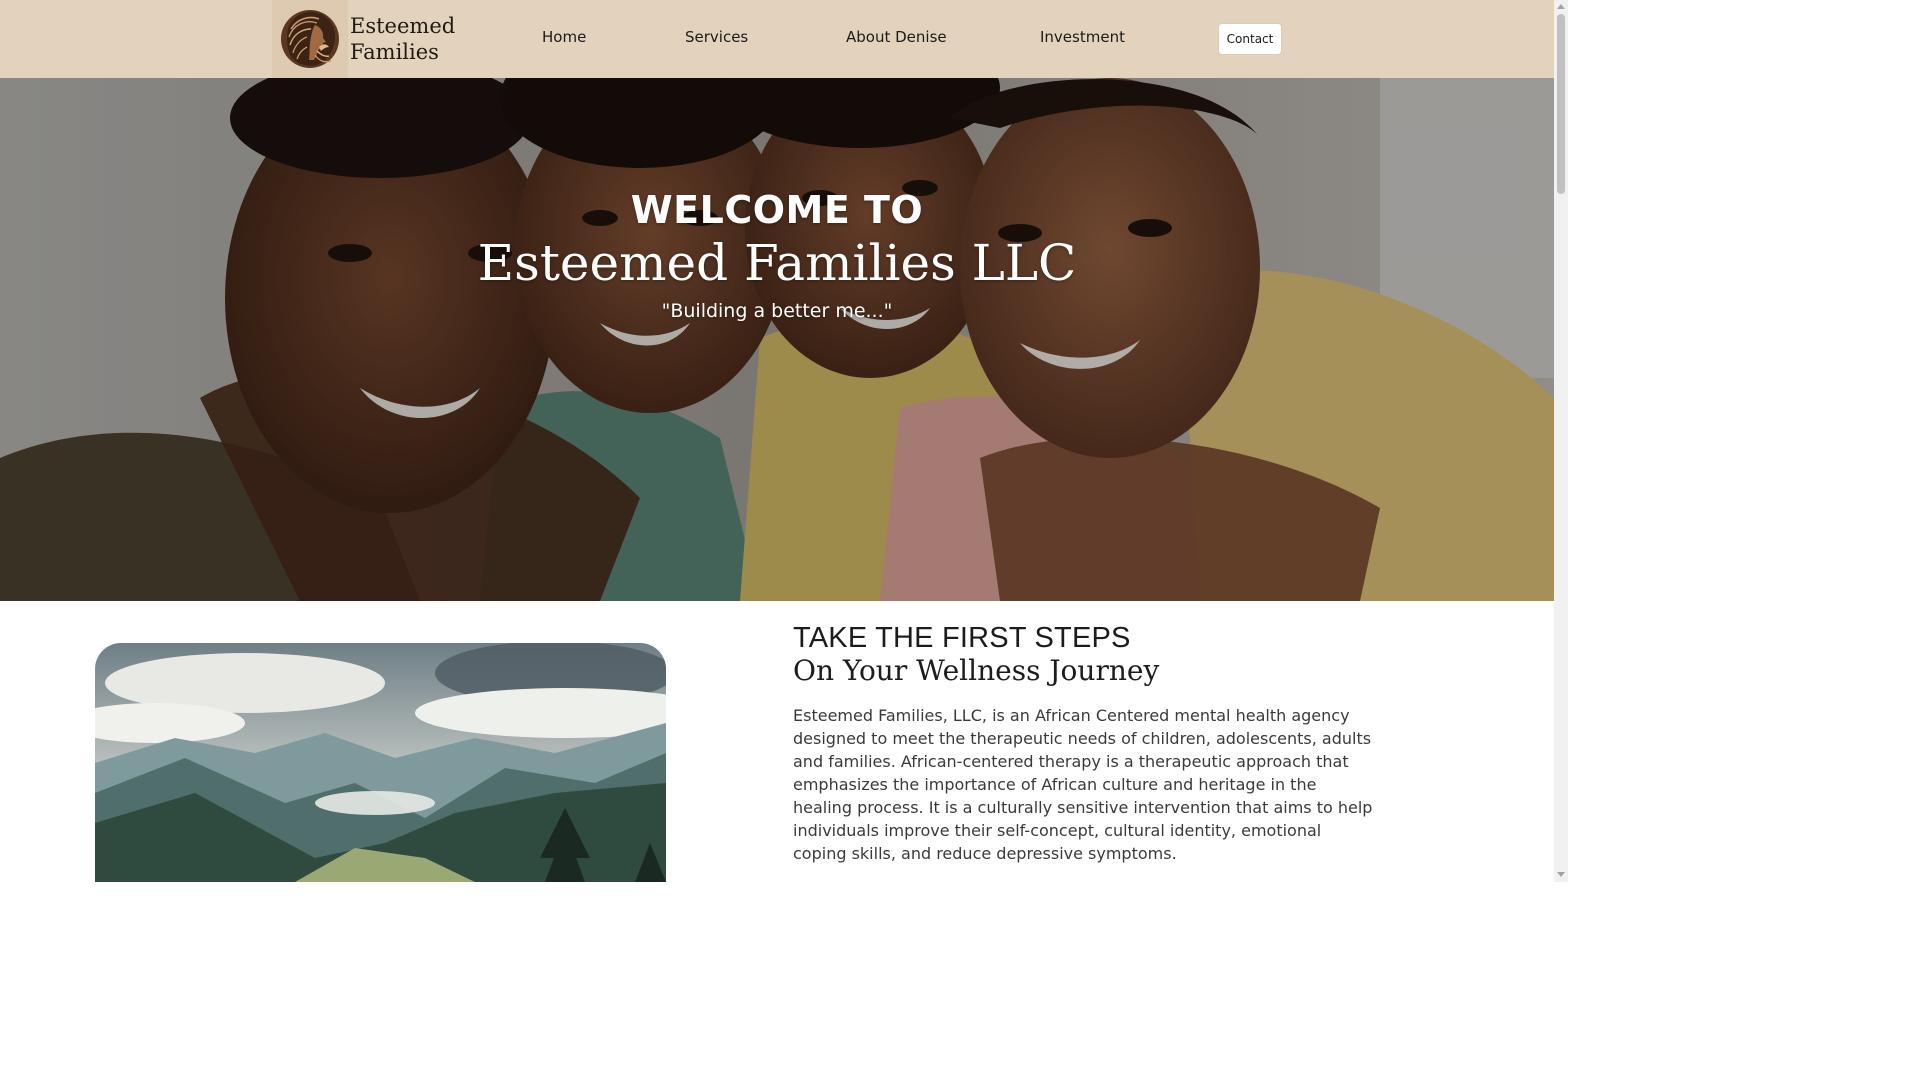 This screenshot has height=1080, width=1920. What do you see at coordinates (777, 263) in the screenshot?
I see `hero-title: Esteemed Families LLC` at bounding box center [777, 263].